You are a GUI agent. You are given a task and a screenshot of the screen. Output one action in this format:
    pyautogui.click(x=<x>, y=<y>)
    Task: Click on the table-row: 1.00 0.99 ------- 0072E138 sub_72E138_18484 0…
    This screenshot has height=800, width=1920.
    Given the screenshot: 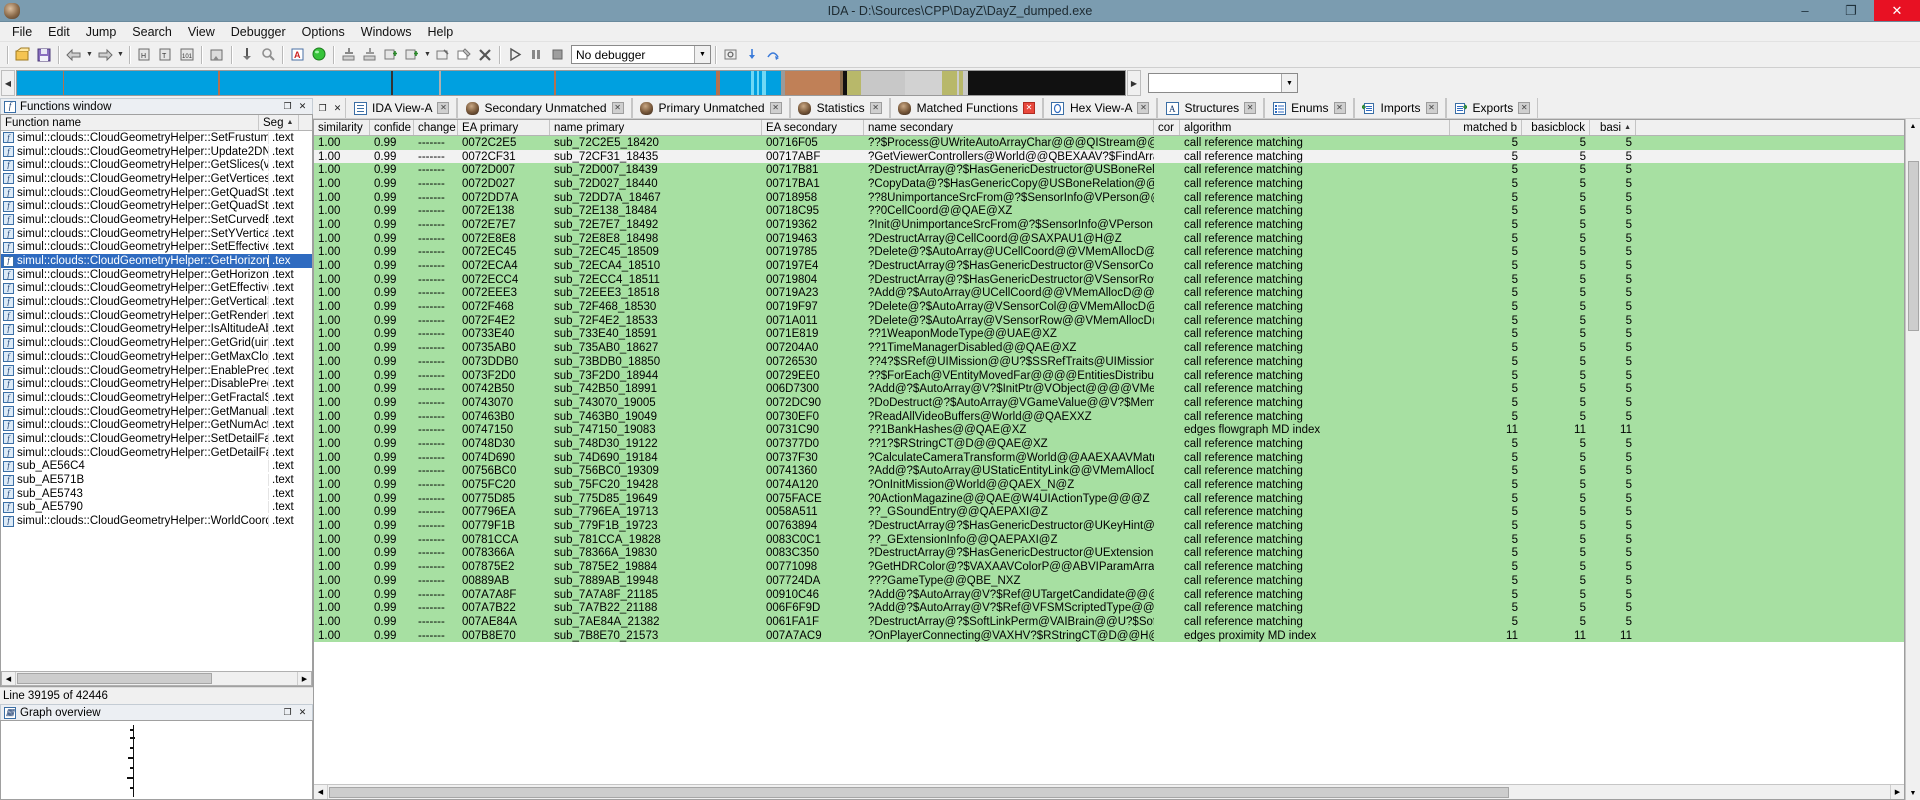 What is the action you would take?
    pyautogui.click(x=1109, y=211)
    